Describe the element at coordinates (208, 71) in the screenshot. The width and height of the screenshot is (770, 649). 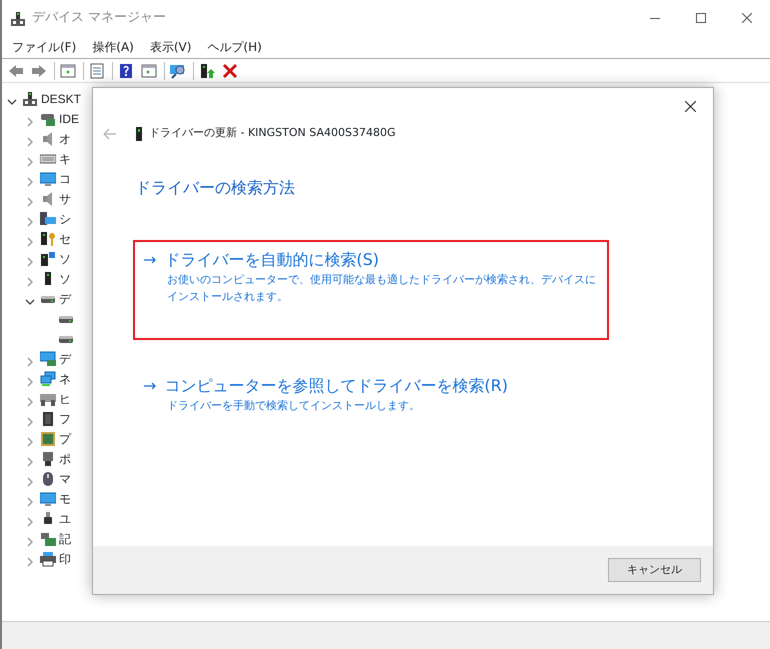
I see `tower-arrow-icon` at that location.